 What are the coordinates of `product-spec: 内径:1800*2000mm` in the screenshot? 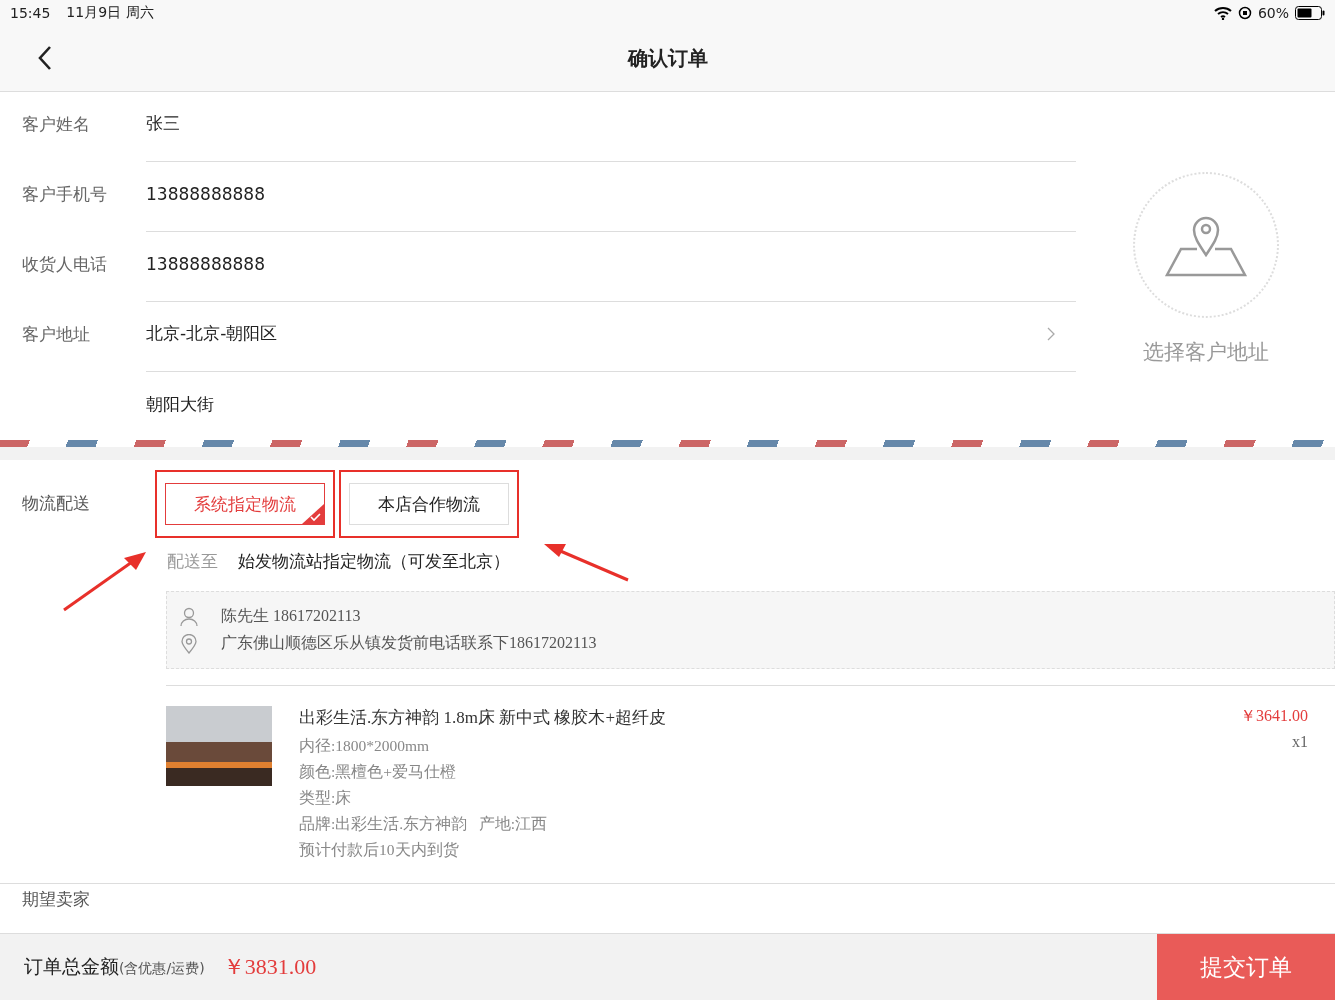 It's located at (365, 746).